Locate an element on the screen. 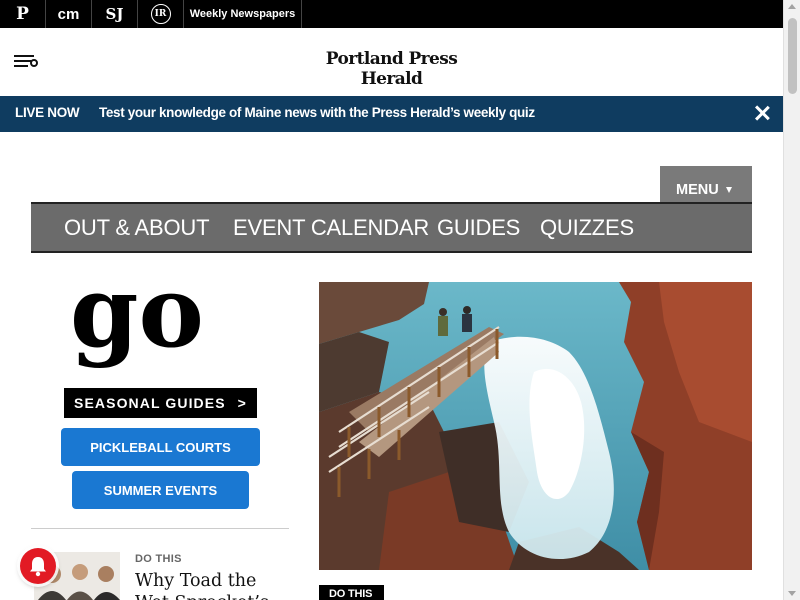  site-link-sj: SJ is located at coordinates (115, 14).